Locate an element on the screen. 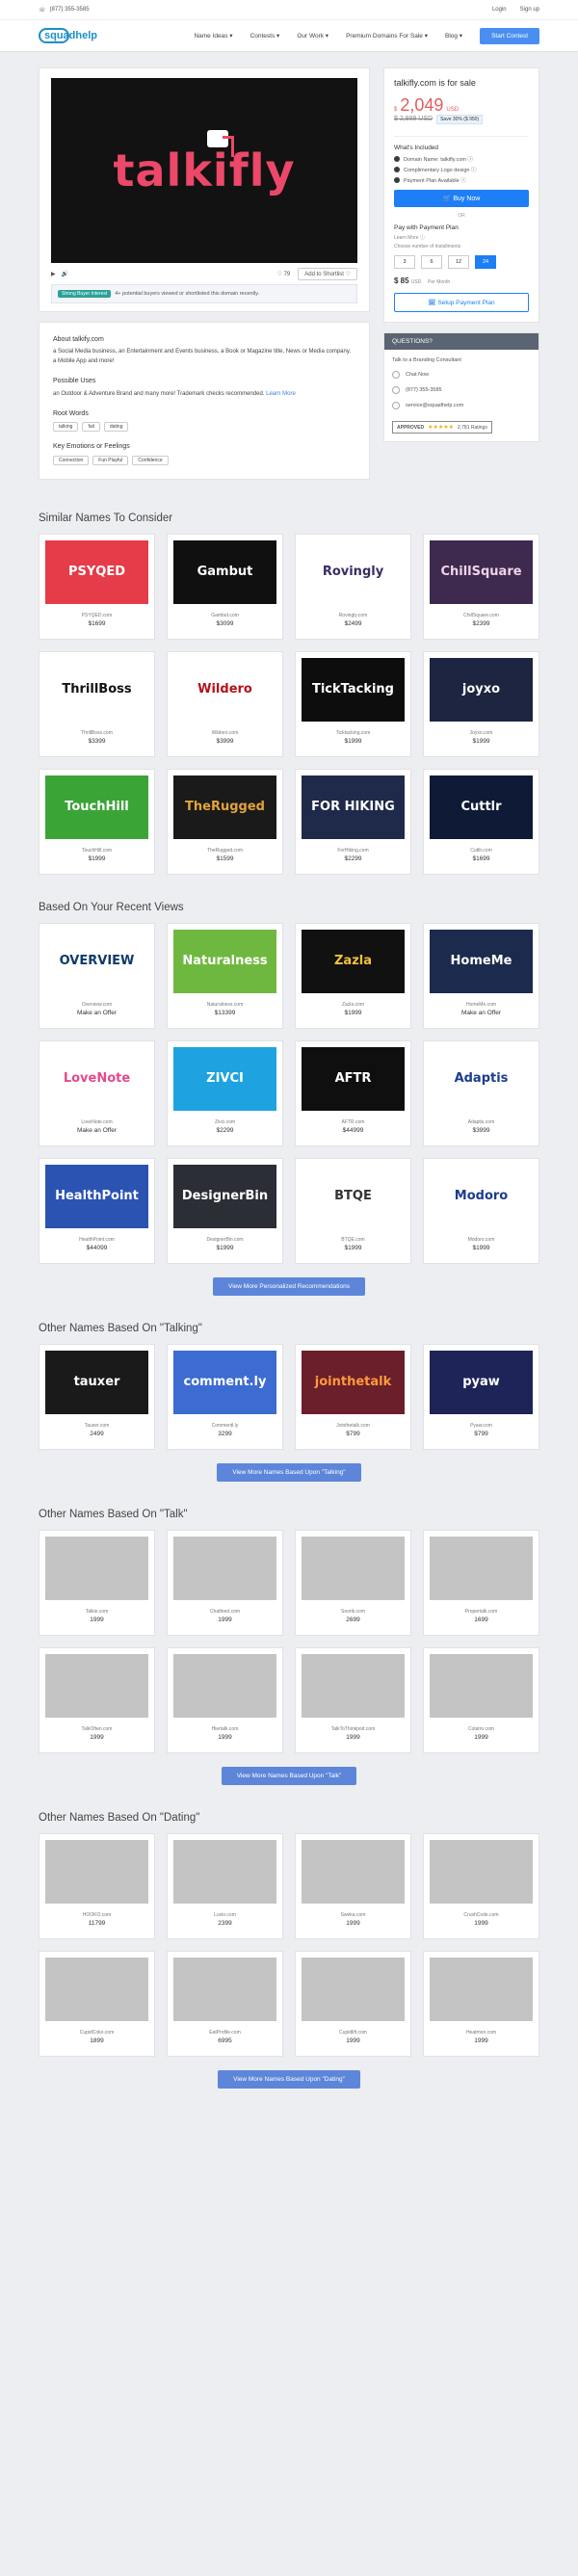 Image resolution: width=578 pixels, height=2576 pixels. domain-tile: Cupidlift.com 1999 is located at coordinates (353, 2004).